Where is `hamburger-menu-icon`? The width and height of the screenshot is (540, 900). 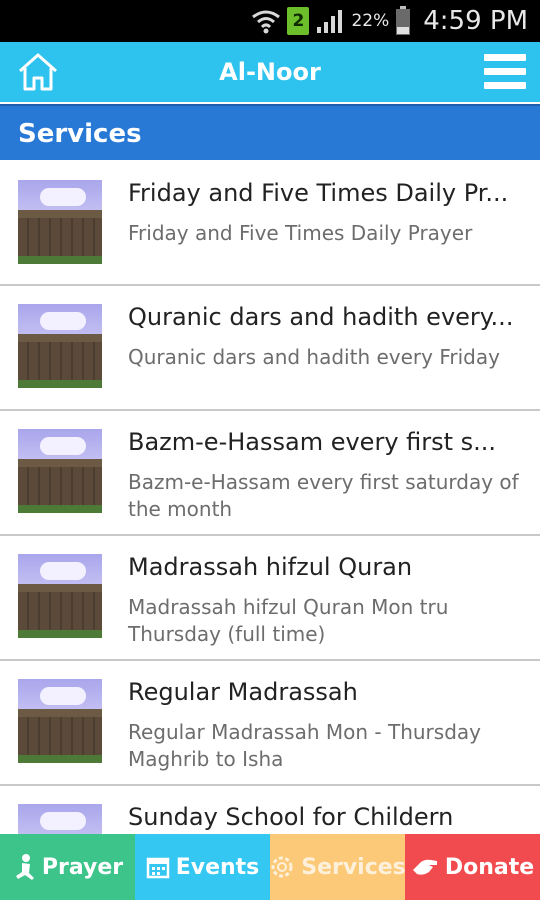 hamburger-menu-icon is located at coordinates (505, 72).